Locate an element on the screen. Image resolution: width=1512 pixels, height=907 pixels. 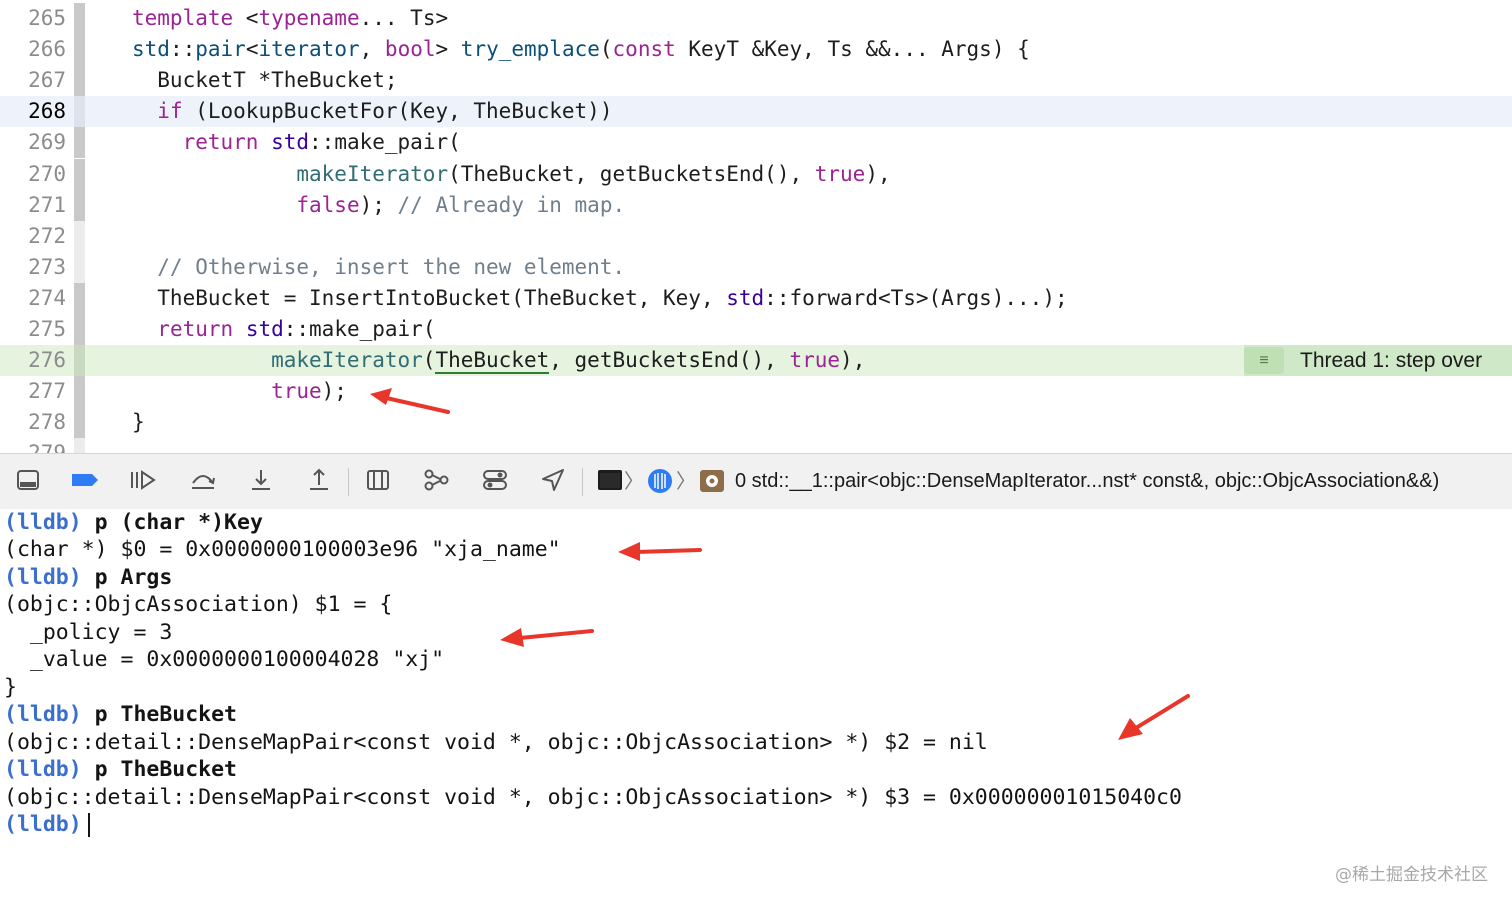
line-number: 272 is located at coordinates (33, 236).